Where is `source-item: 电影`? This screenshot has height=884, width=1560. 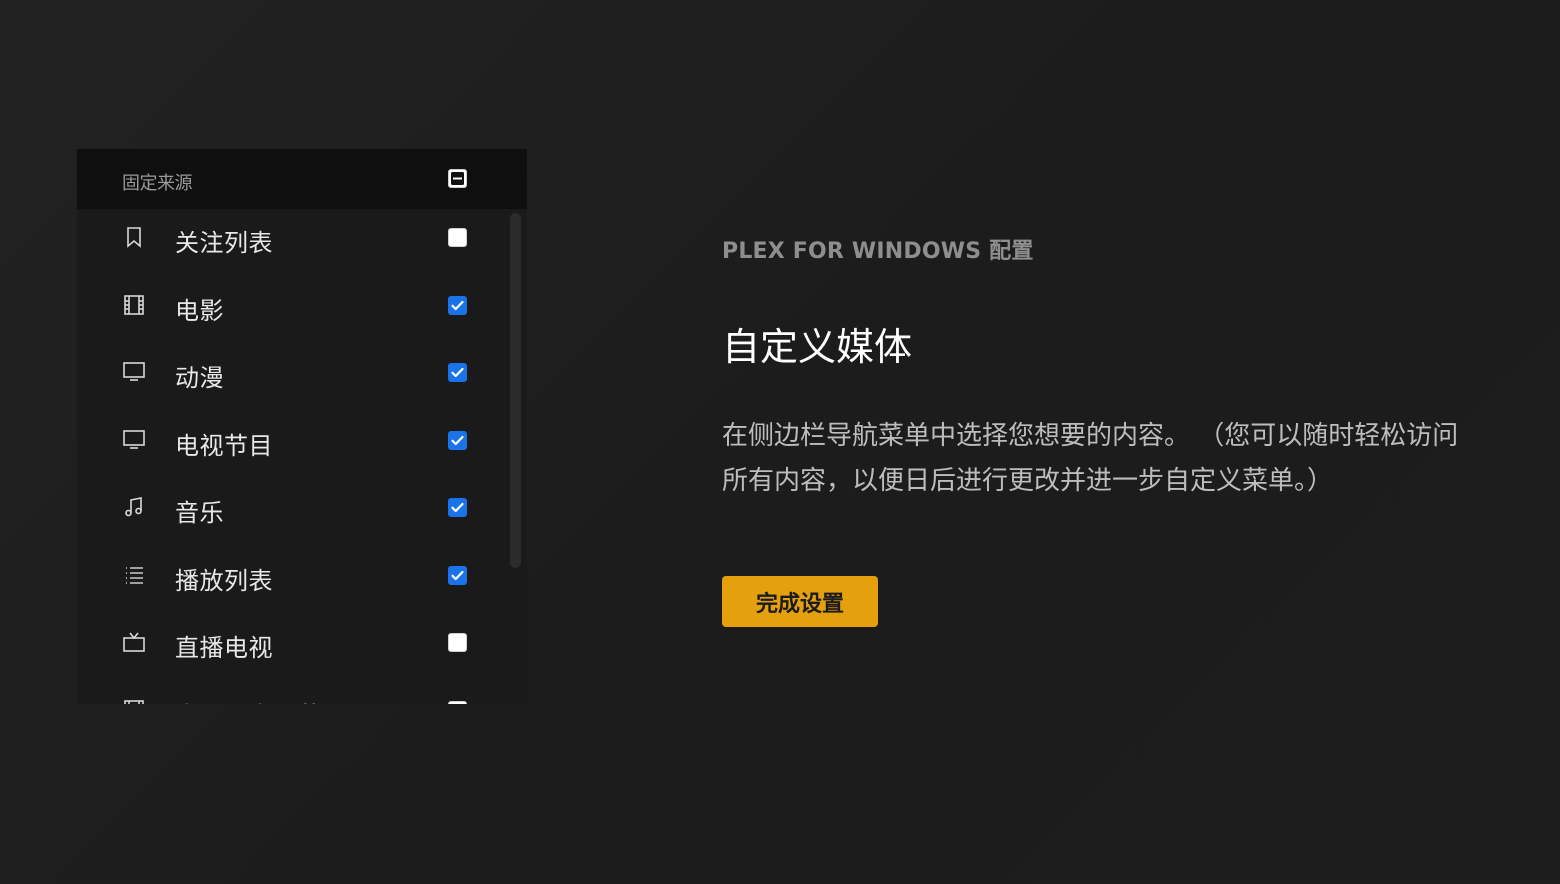 source-item: 电影 is located at coordinates (292, 310).